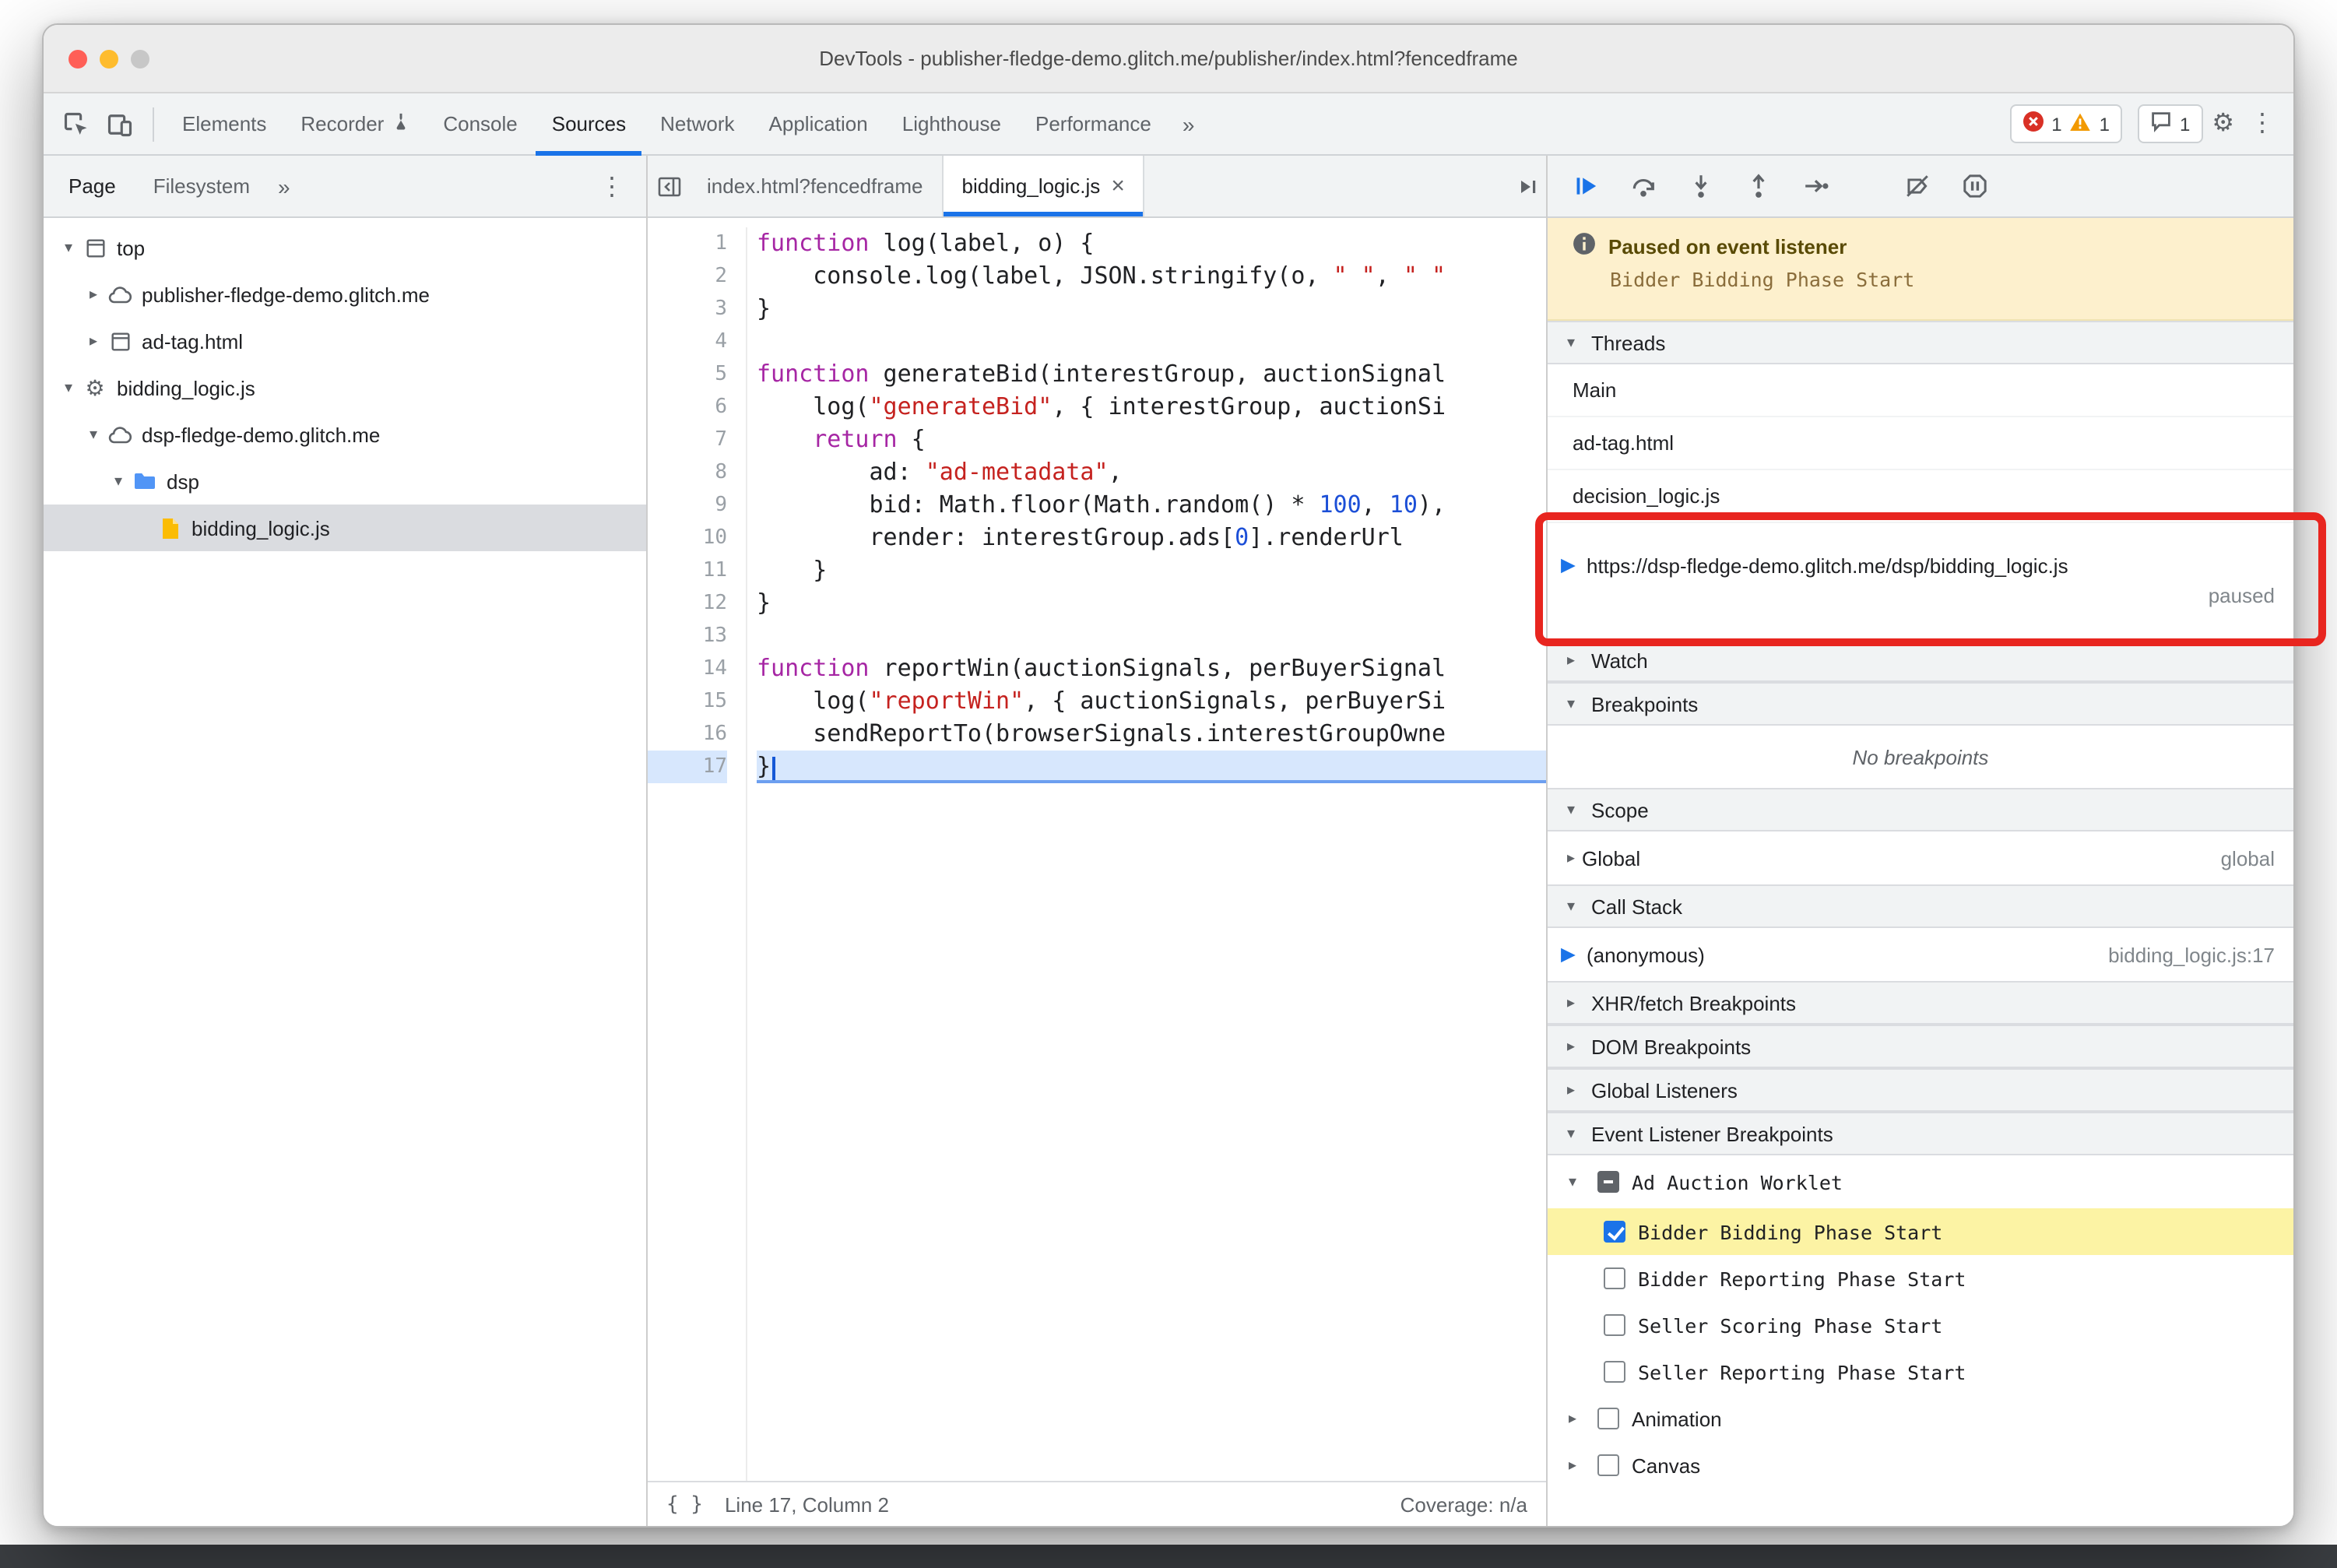 This screenshot has height=1568, width=2337. What do you see at coordinates (1701, 186) in the screenshot?
I see `step-into-button` at bounding box center [1701, 186].